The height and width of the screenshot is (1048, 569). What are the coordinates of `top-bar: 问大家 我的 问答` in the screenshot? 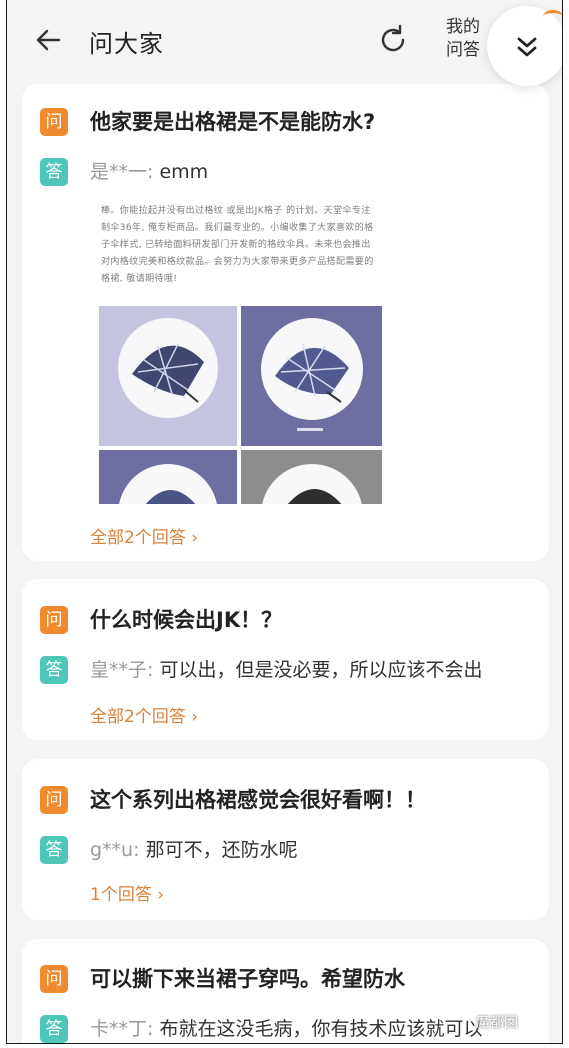 It's located at (284, 41).